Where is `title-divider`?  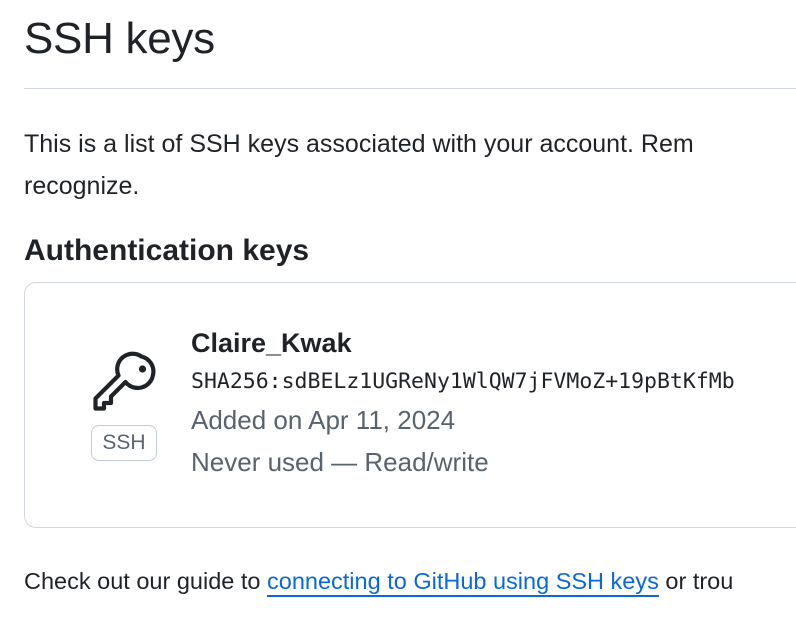 title-divider is located at coordinates (410, 88).